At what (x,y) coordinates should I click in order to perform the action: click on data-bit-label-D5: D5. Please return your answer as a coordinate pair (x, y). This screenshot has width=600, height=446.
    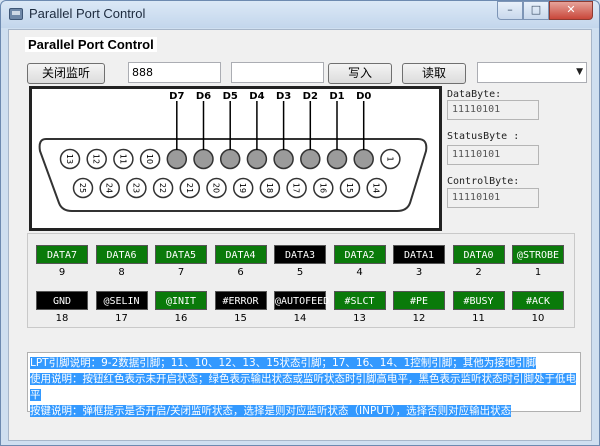
    Looking at the image, I should click on (230, 96).